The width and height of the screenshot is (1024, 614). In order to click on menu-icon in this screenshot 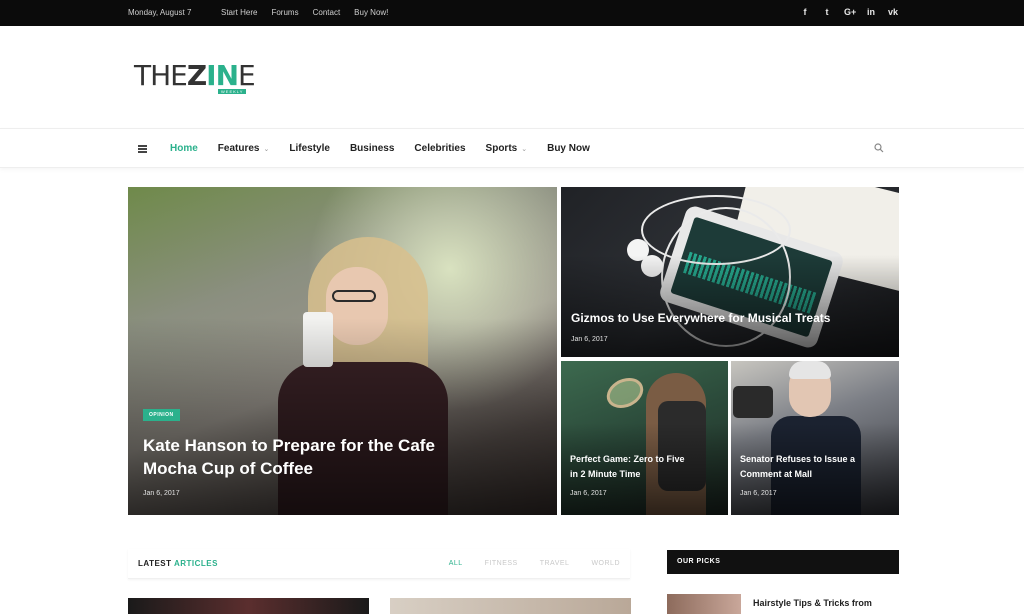, I will do `click(142, 149)`.